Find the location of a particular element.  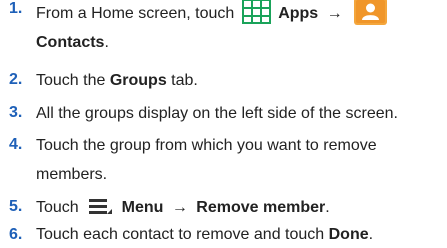

step-5: 5. Touch Menu → Remove member. is located at coordinates (220, 208).